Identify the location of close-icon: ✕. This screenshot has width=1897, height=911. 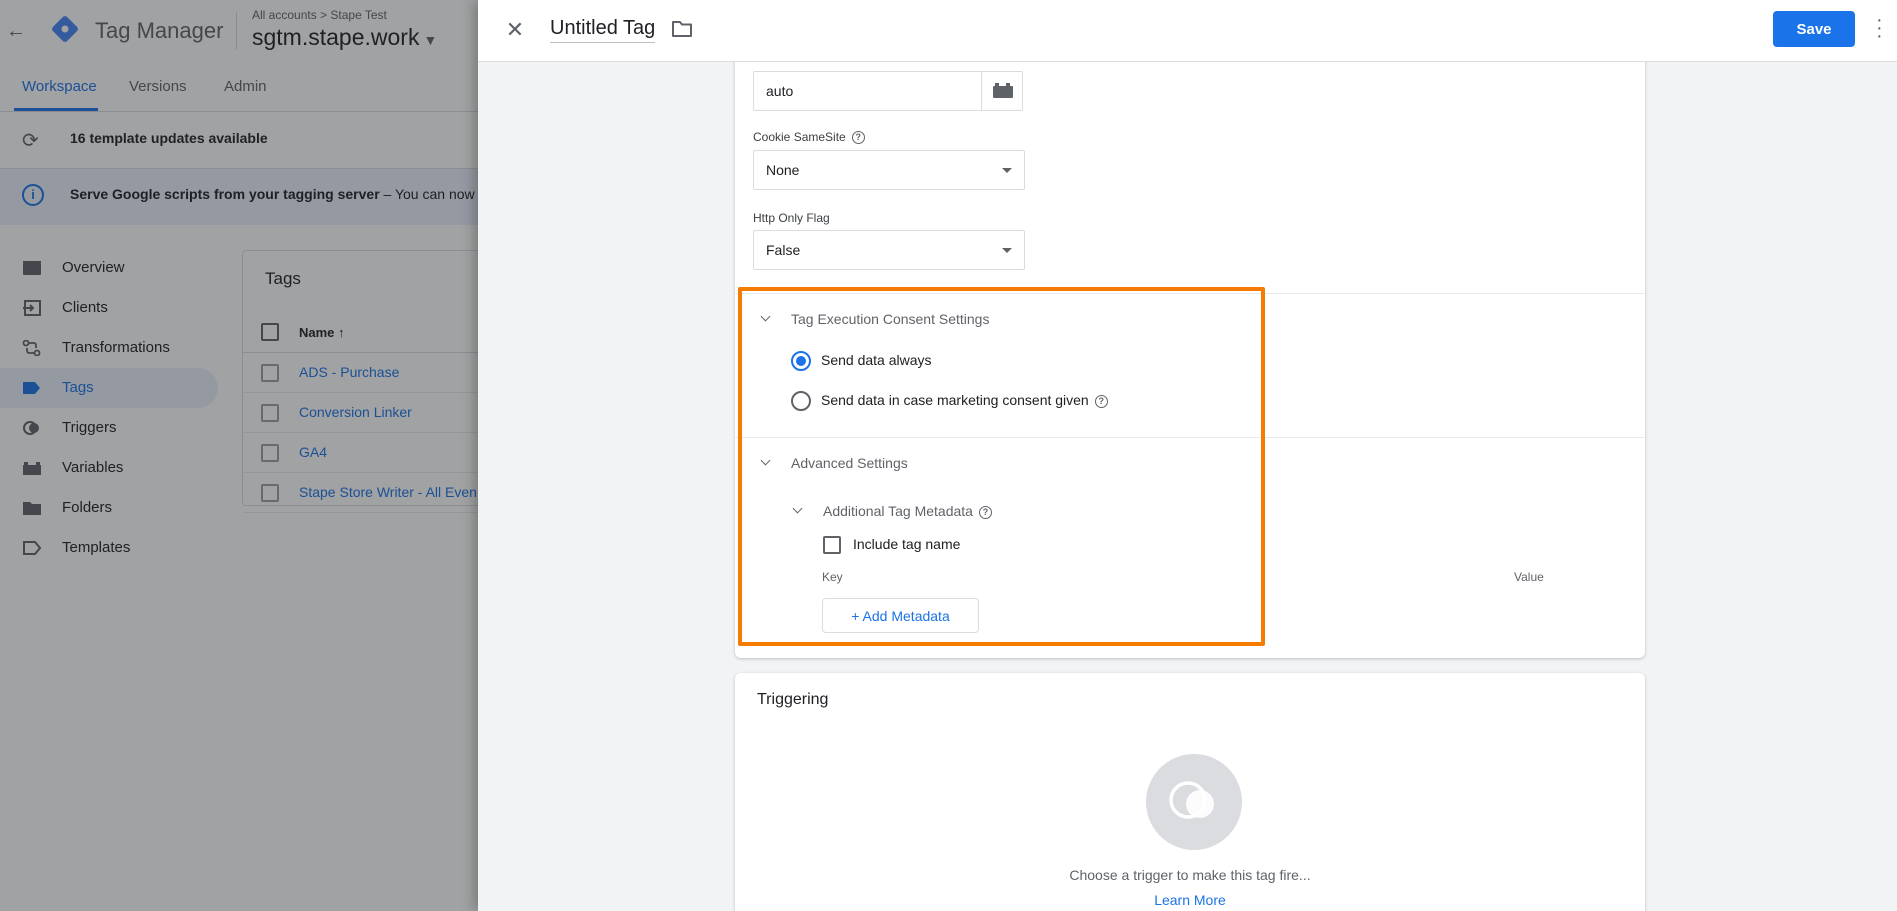
(515, 30).